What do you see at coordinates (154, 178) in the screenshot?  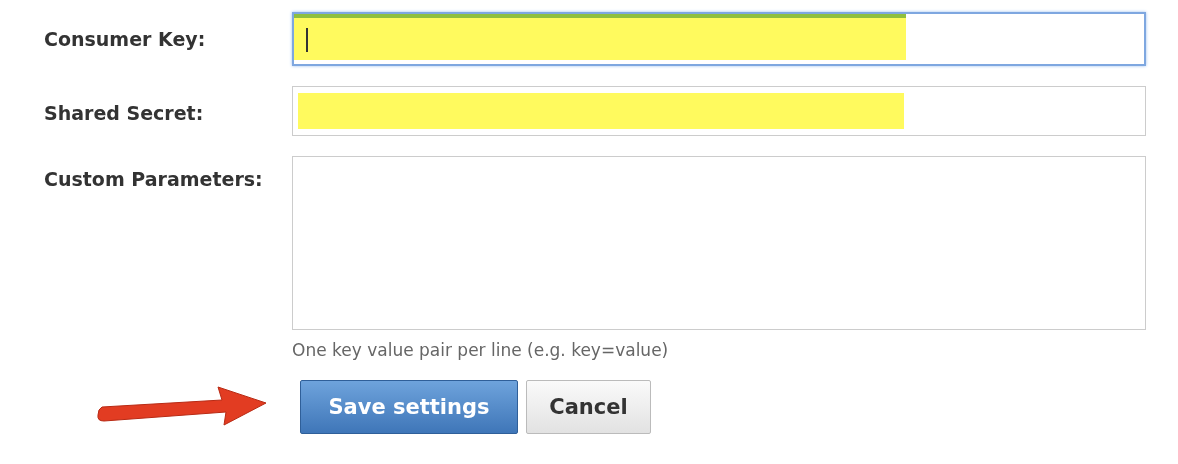 I see `field-label: Custom Parameters:` at bounding box center [154, 178].